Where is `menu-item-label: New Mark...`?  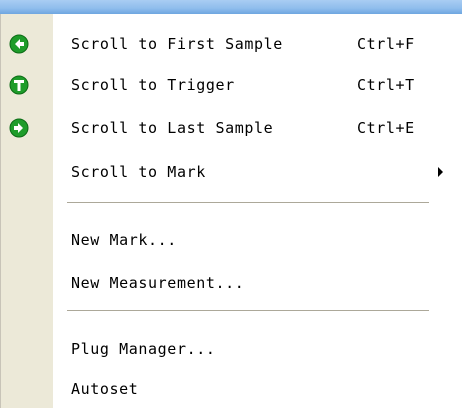 menu-item-label: New Mark... is located at coordinates (124, 240).